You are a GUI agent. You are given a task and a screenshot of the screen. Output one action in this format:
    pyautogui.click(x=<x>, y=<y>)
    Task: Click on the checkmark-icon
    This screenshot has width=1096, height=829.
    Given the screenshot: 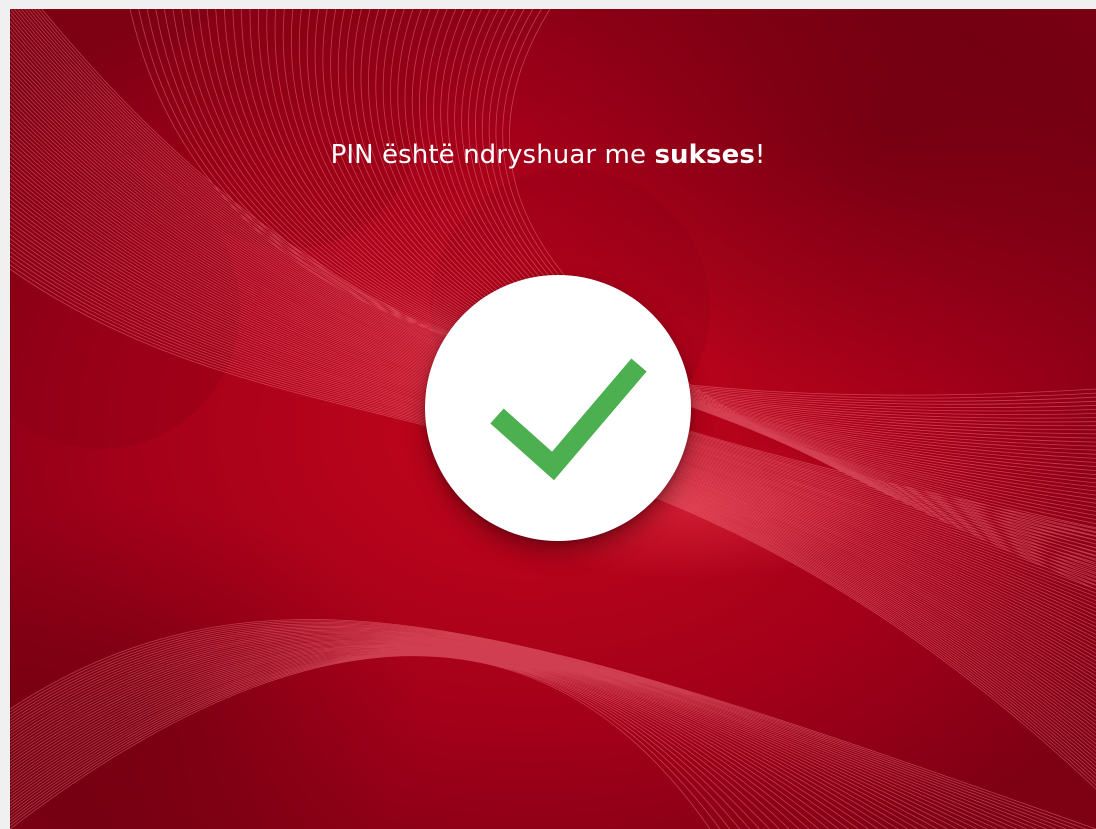 What is the action you would take?
    pyautogui.click(x=568, y=419)
    